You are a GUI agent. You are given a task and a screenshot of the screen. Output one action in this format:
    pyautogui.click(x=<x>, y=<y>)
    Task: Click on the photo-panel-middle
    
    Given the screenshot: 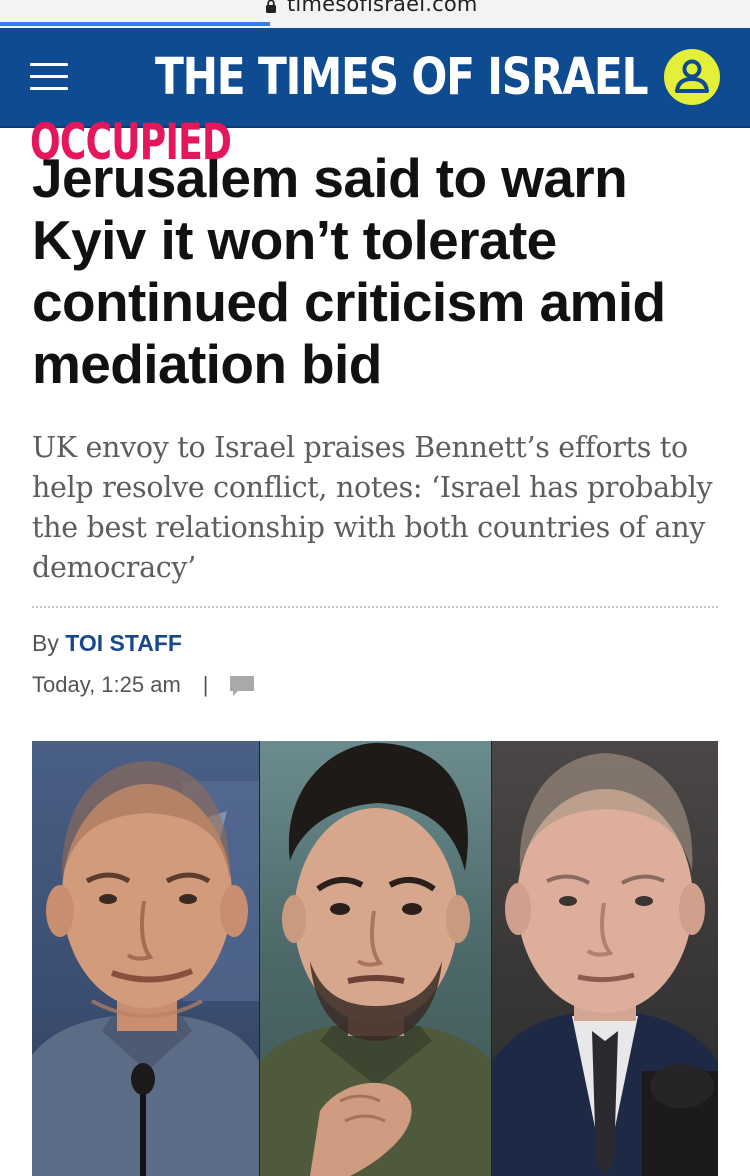 What is the action you would take?
    pyautogui.click(x=376, y=958)
    